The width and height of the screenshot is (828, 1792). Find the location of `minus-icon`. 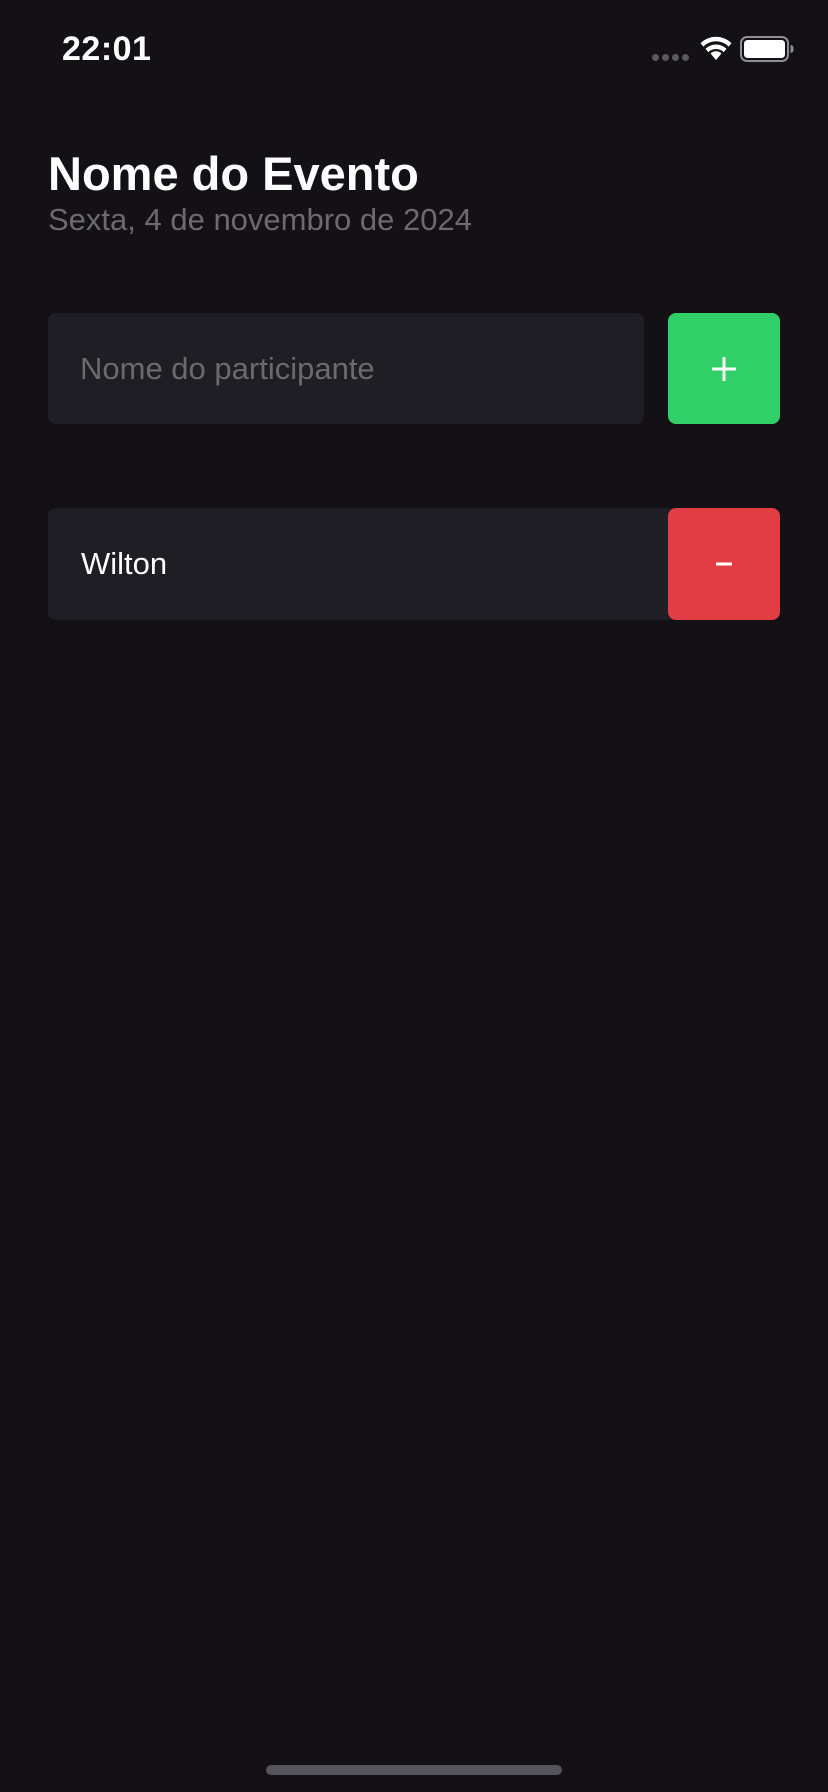

minus-icon is located at coordinates (724, 564).